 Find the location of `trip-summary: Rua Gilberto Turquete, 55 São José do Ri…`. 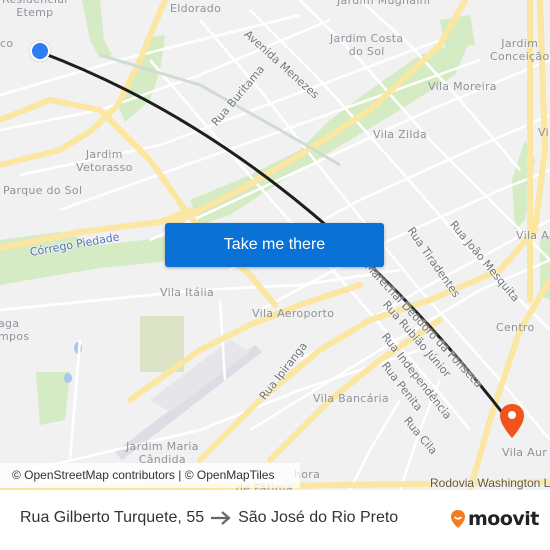

trip-summary: Rua Gilberto Turquete, 55 São José do Ri… is located at coordinates (209, 518).